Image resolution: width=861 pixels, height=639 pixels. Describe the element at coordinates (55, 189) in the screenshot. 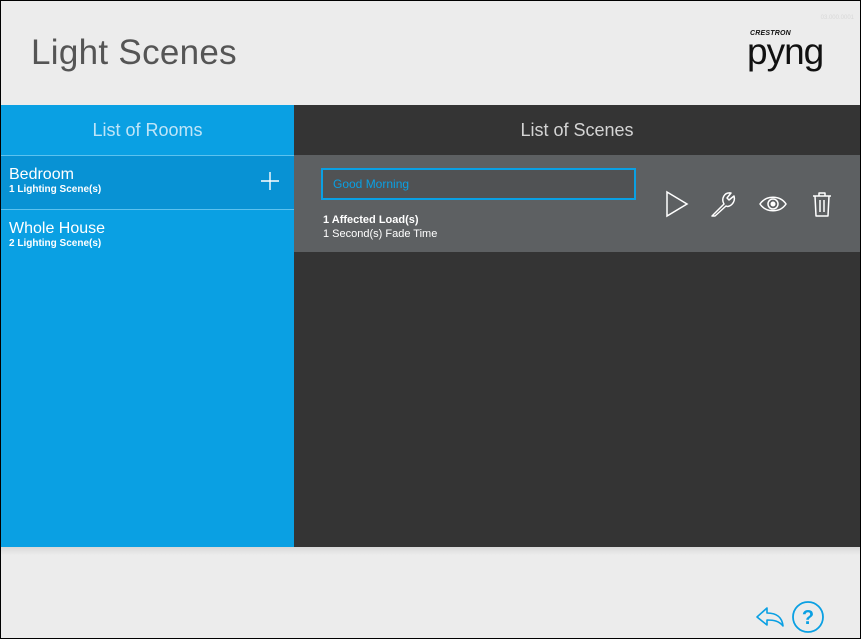

I see `room-scene-count: 1 Lighting Scene(s)` at that location.